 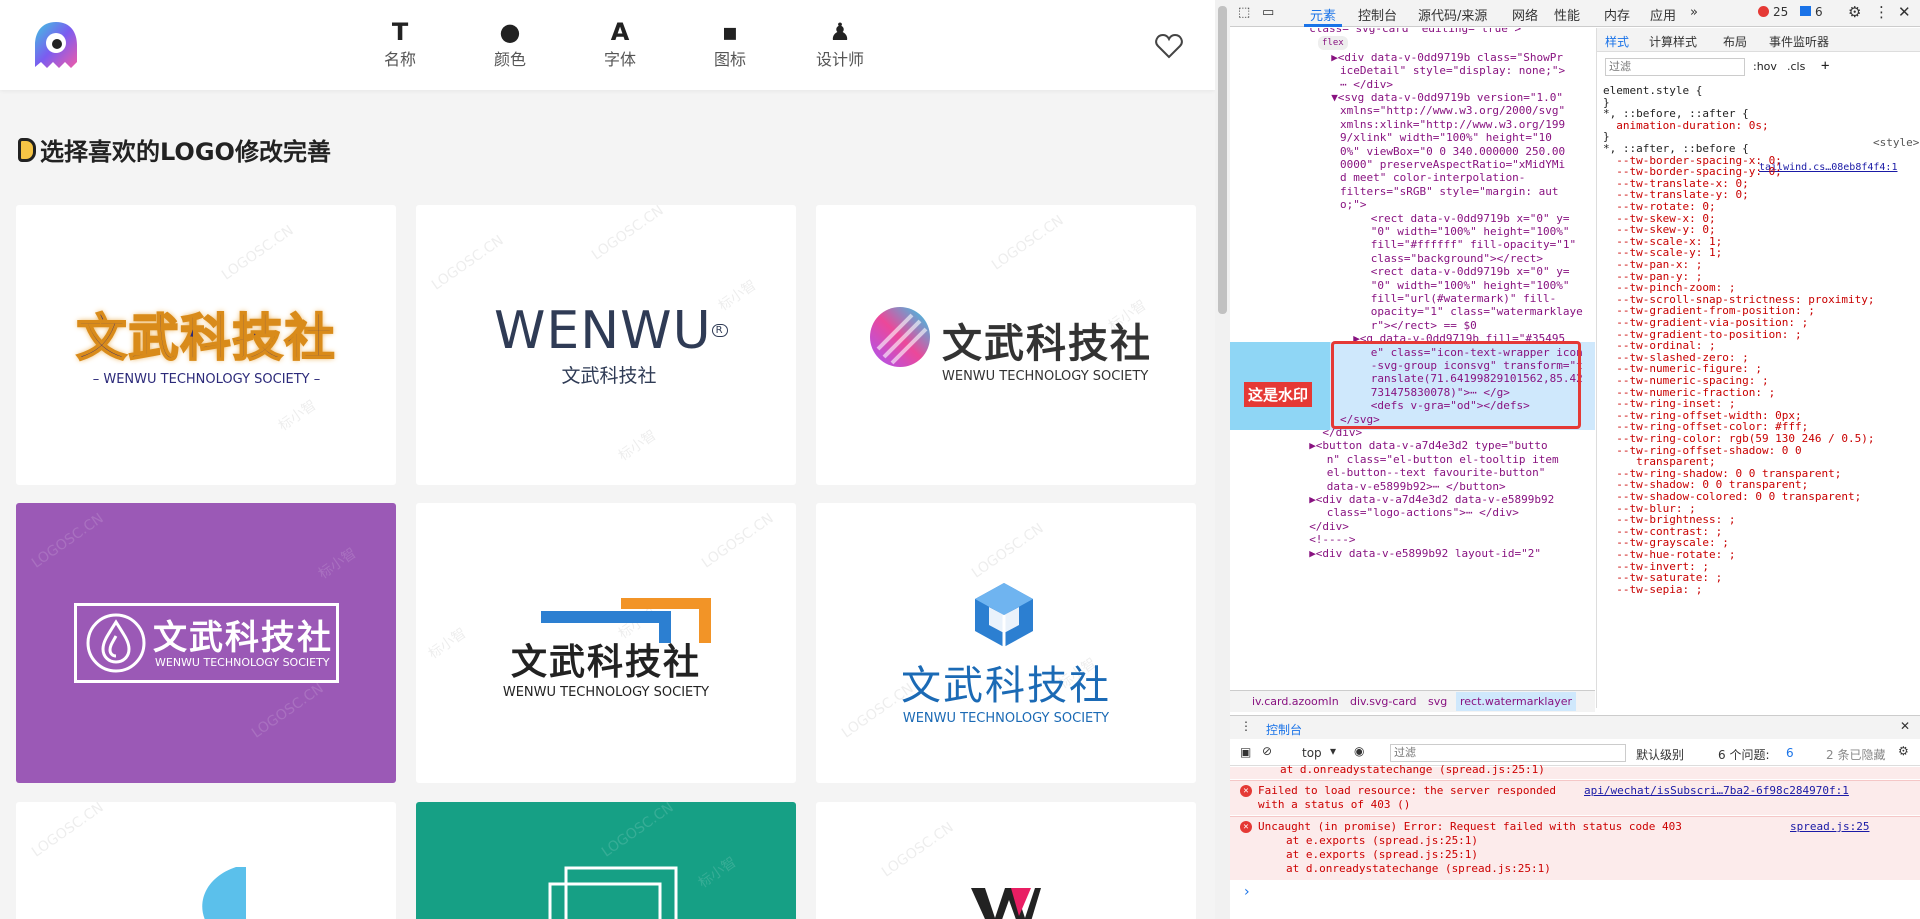 What do you see at coordinates (1006, 903) in the screenshot?
I see `w-mark-icon` at bounding box center [1006, 903].